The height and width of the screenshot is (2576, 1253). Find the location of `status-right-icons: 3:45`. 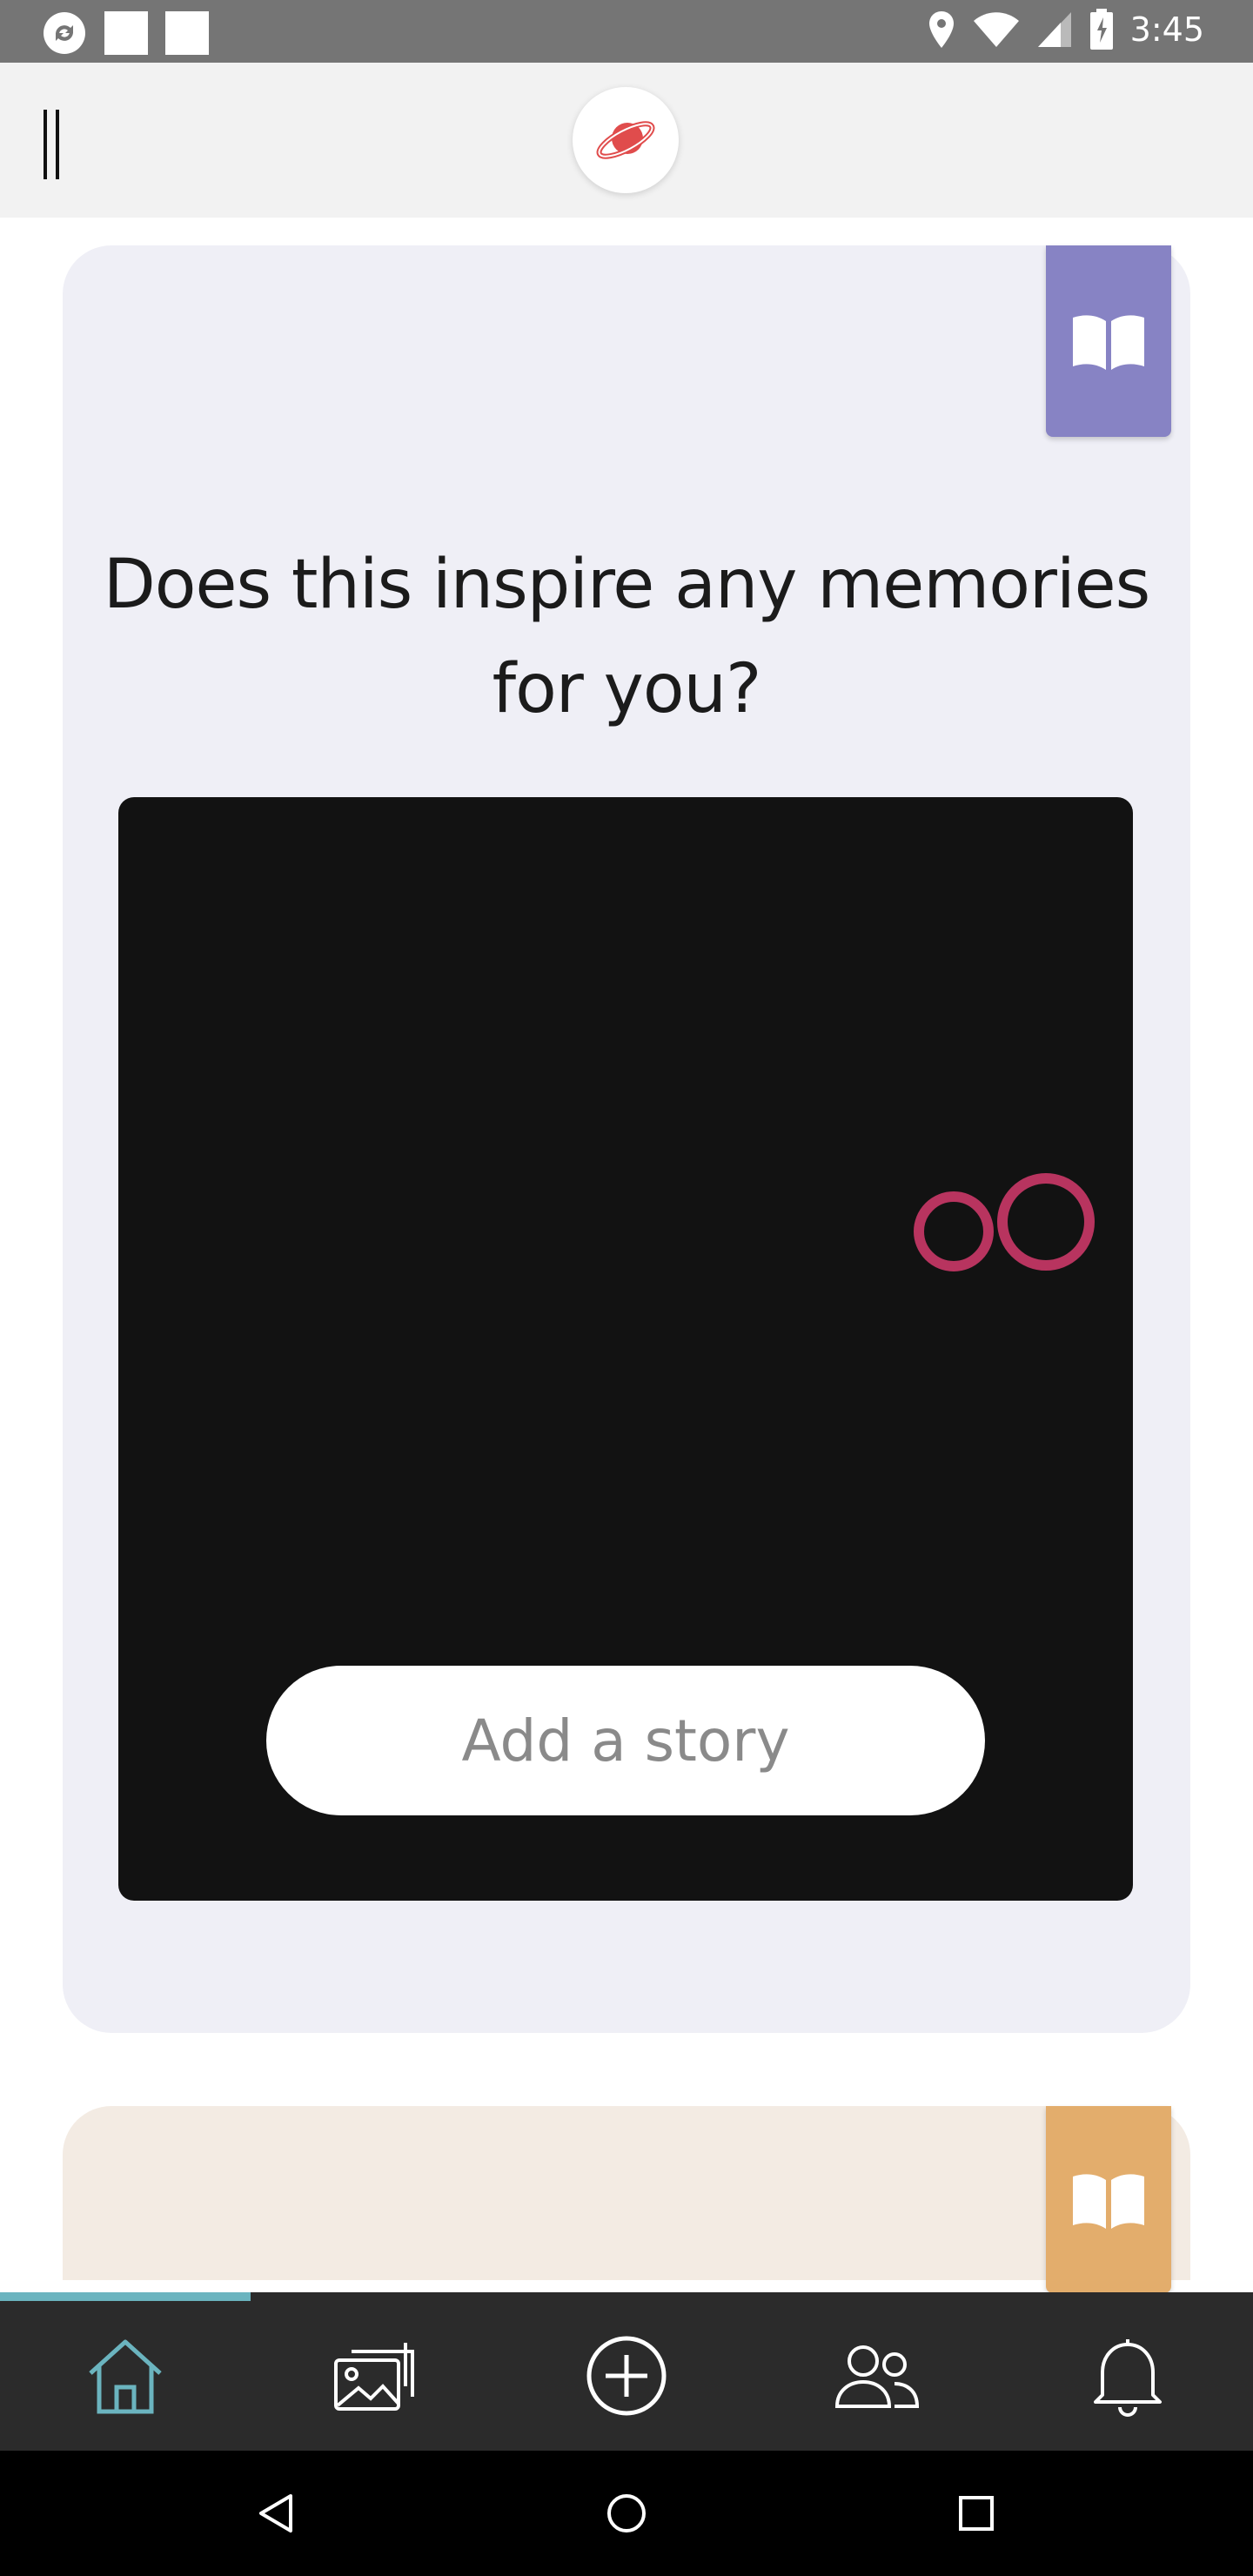

status-right-icons: 3:45 is located at coordinates (1065, 29).